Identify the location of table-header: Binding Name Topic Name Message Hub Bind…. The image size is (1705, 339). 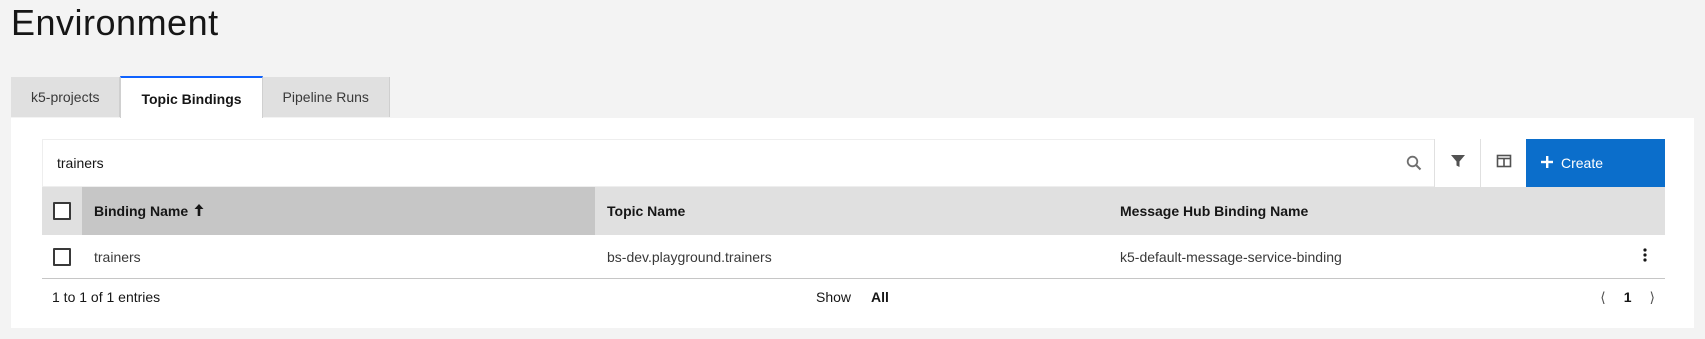
(853, 211).